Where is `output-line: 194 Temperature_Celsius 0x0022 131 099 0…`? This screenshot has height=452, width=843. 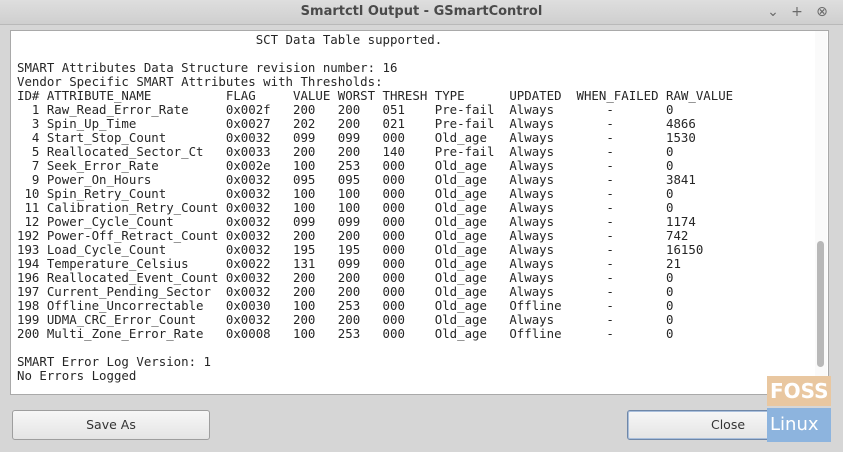 output-line: 194 Temperature_Celsius 0x0022 131 099 0… is located at coordinates (349, 263).